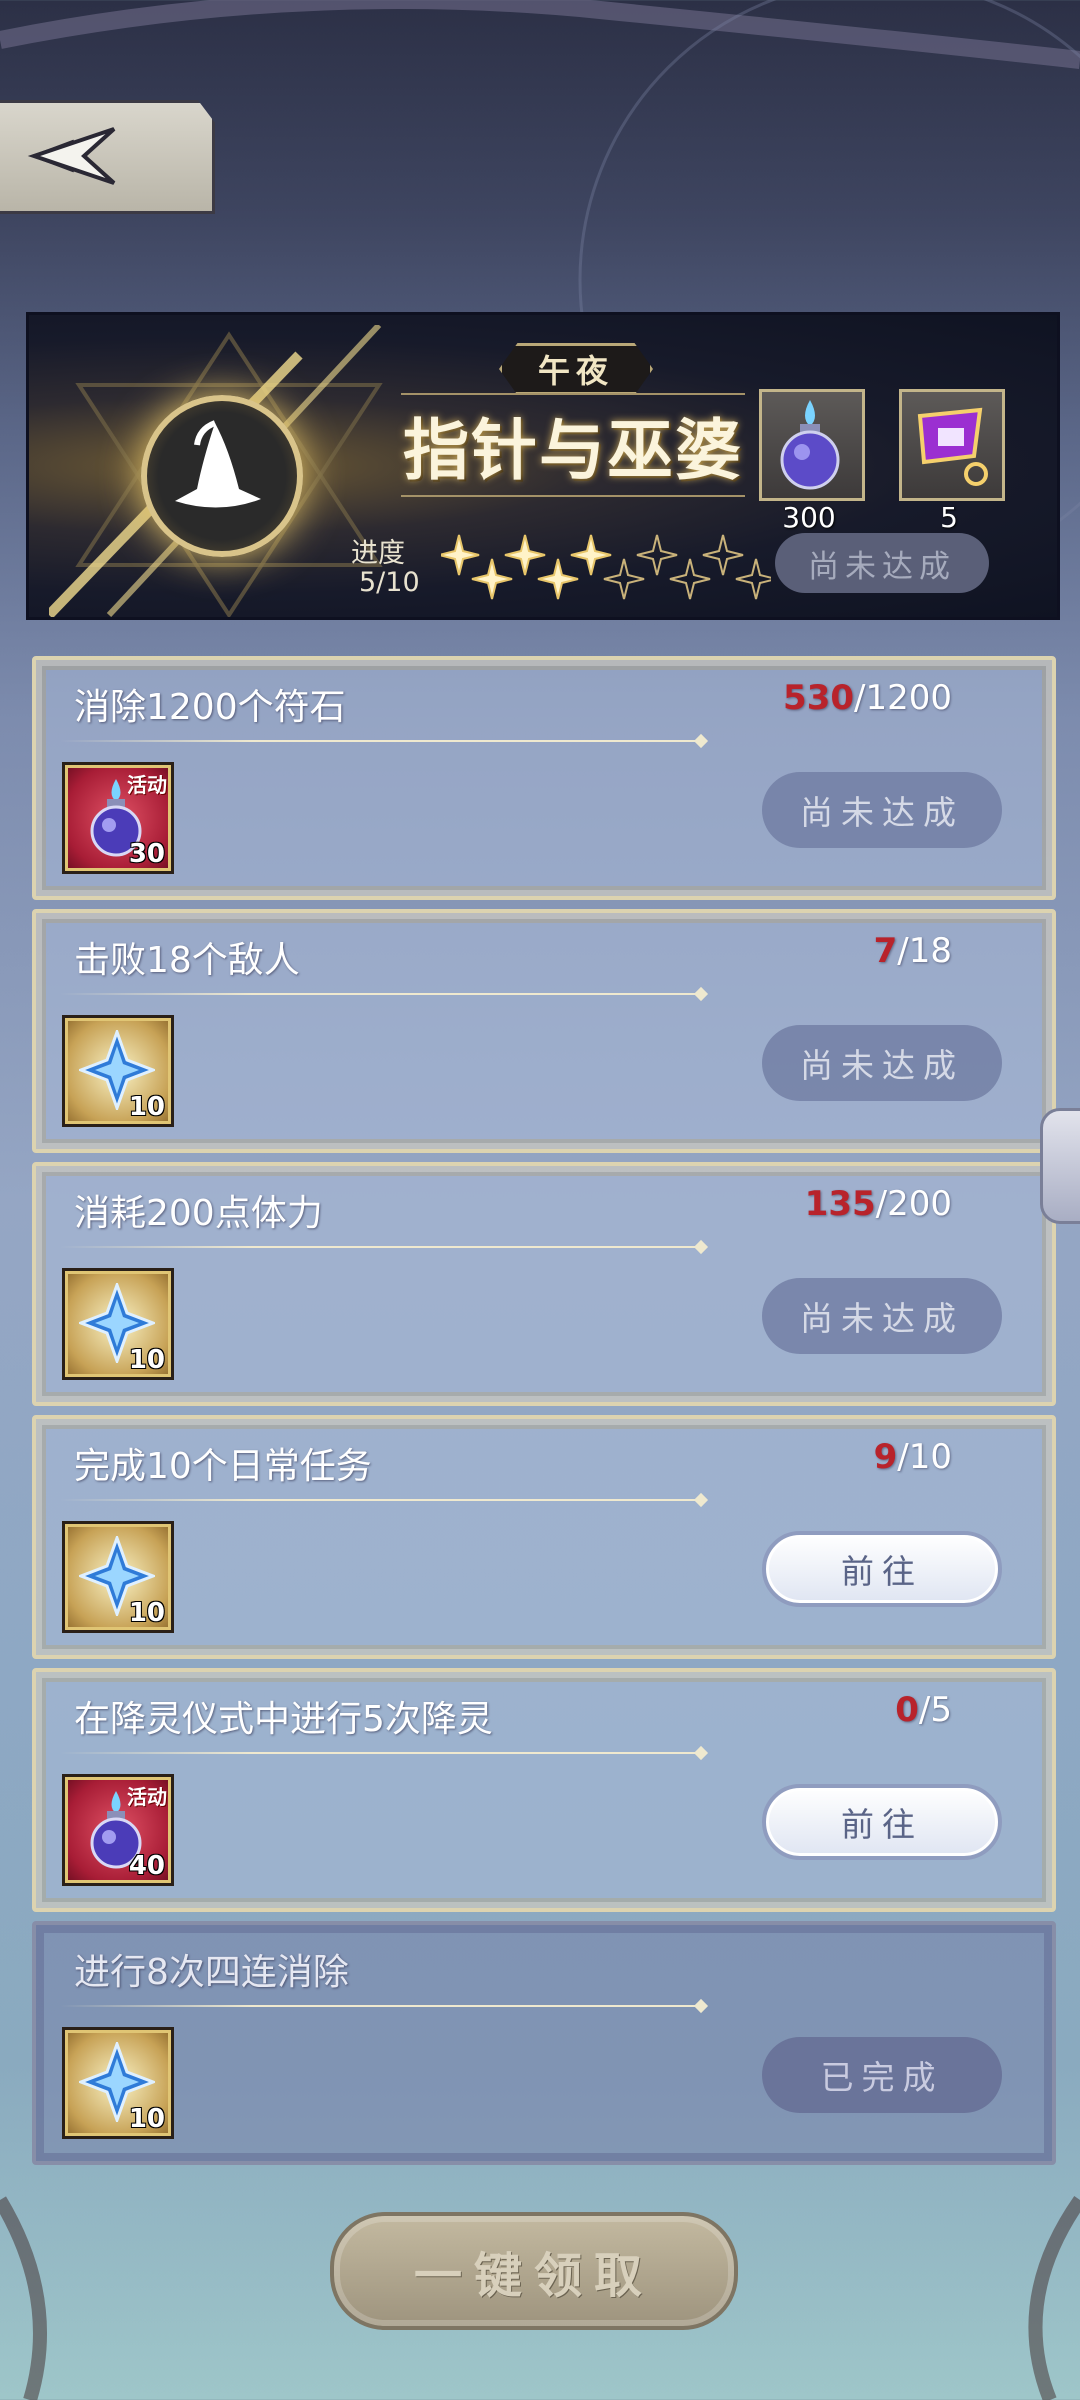 The image size is (1080, 2400). What do you see at coordinates (378, 553) in the screenshot?
I see `progress-label: 进度` at bounding box center [378, 553].